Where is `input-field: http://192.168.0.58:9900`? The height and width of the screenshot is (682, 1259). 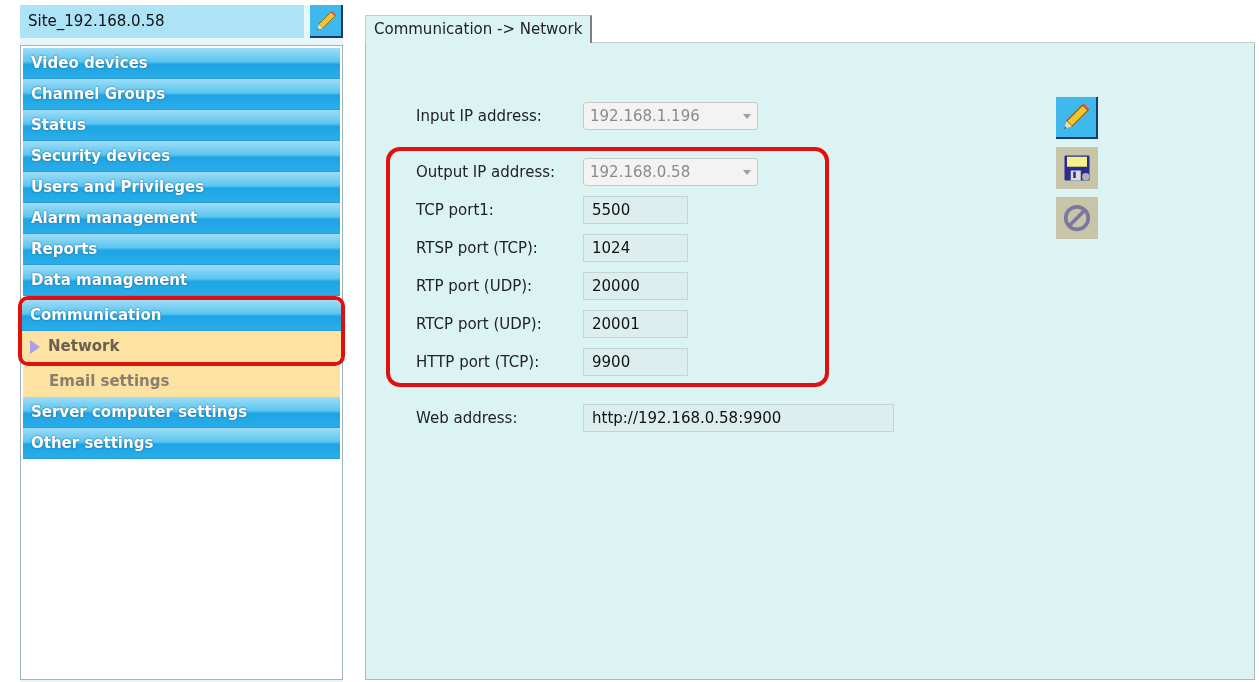
input-field: http://192.168.0.58:9900 is located at coordinates (738, 418).